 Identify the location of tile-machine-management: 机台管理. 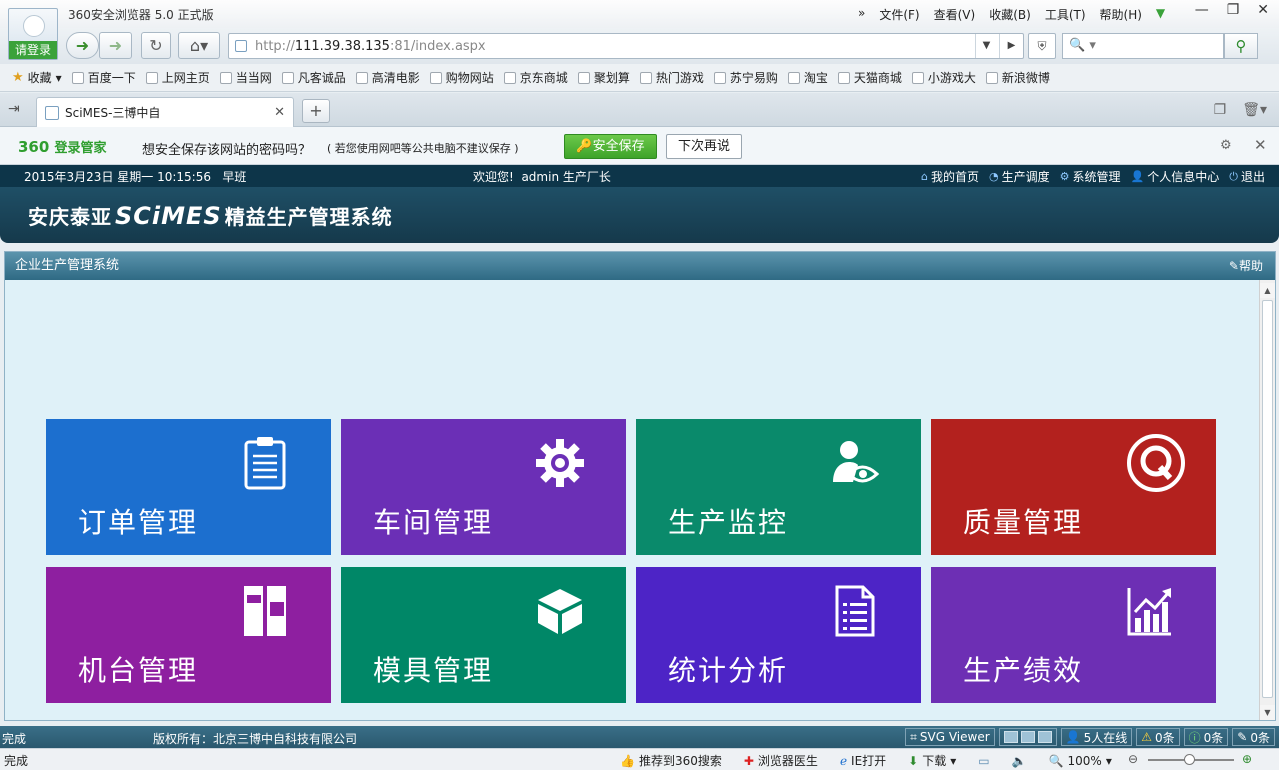
(188, 635).